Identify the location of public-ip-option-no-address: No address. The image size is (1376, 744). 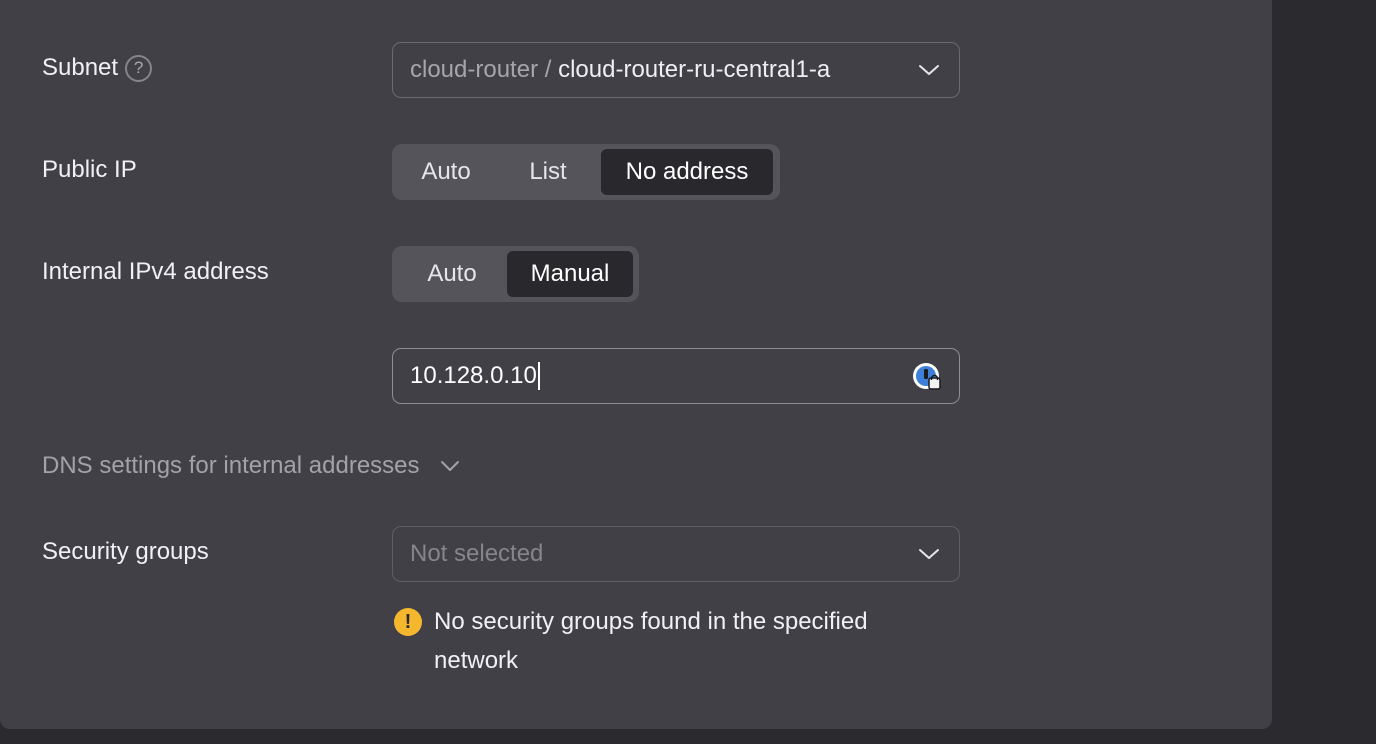
(687, 172).